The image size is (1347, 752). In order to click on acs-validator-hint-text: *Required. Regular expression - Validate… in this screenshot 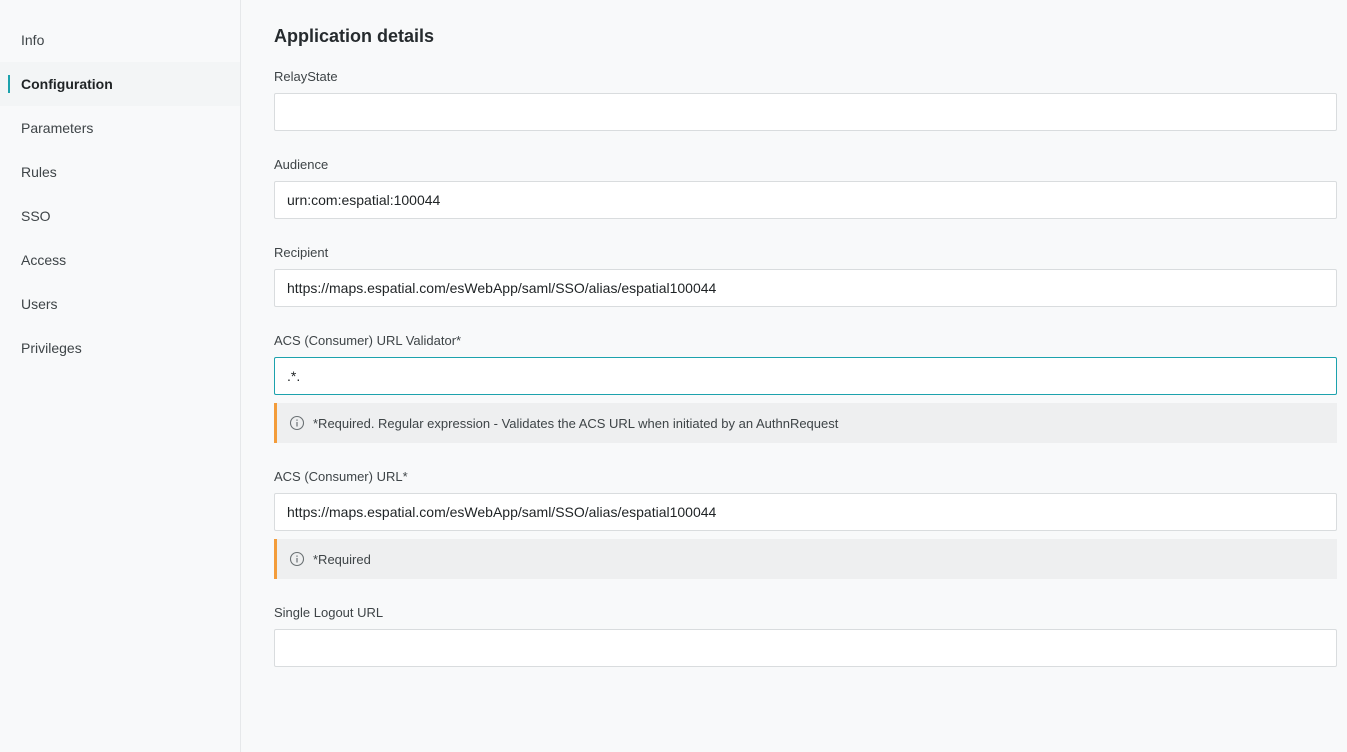, I will do `click(576, 423)`.